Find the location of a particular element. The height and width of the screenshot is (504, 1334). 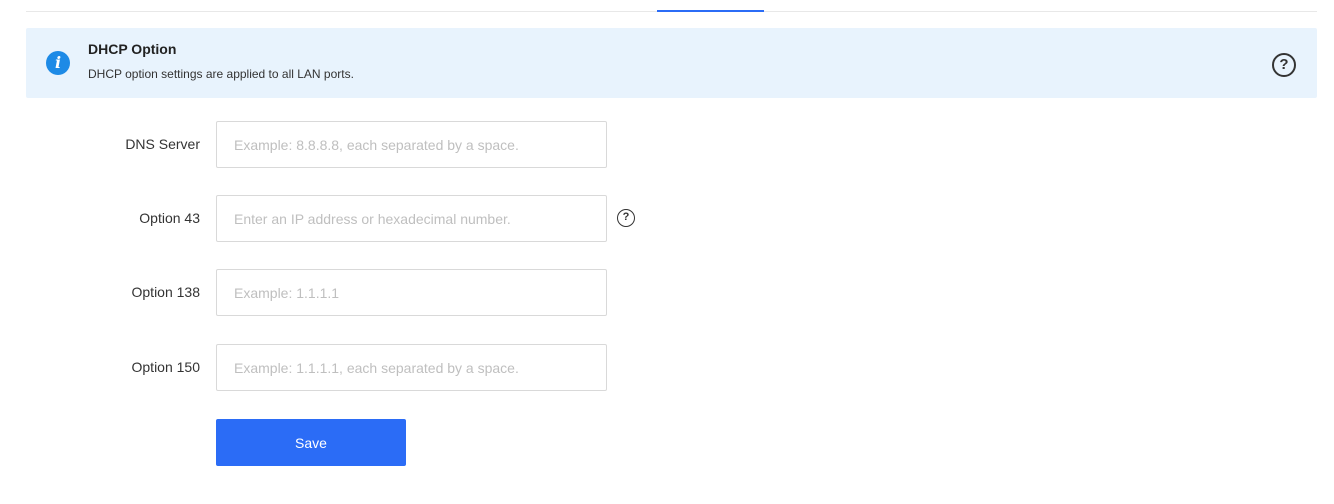

option-138-input is located at coordinates (411, 292).